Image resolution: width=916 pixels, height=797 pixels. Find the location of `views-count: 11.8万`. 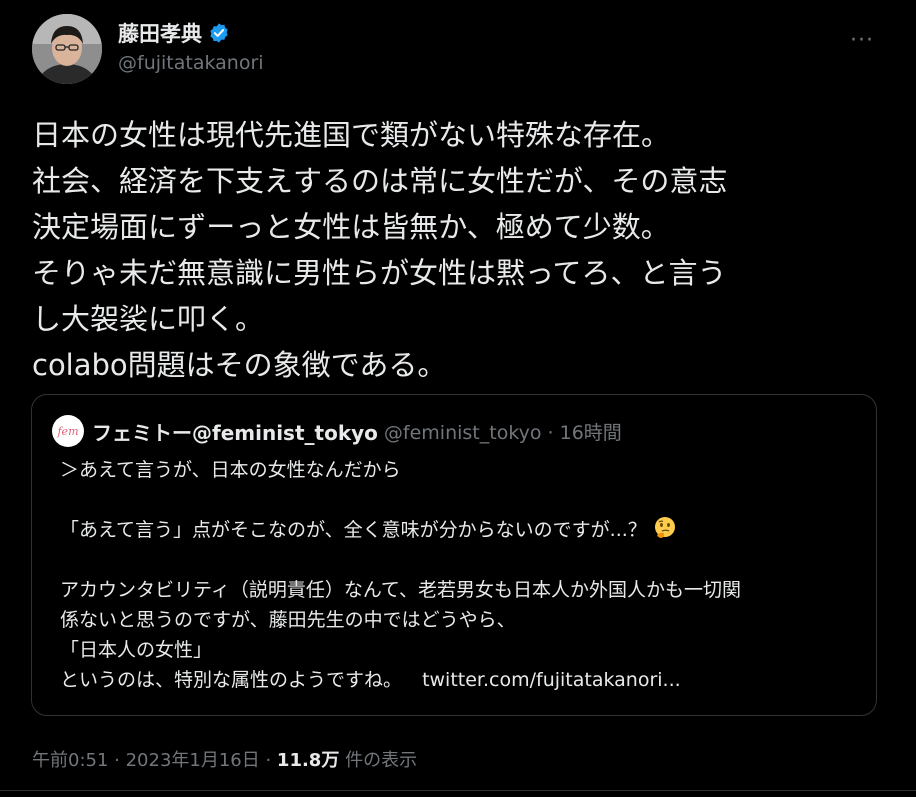

views-count: 11.8万 is located at coordinates (308, 760).